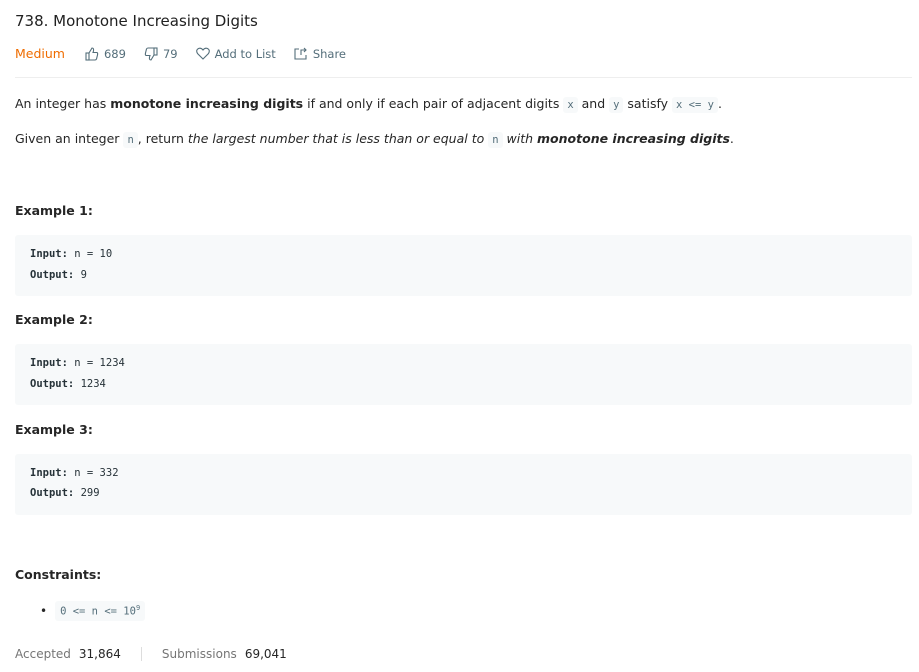 The width and height of the screenshot is (919, 672). Describe the element at coordinates (114, 53) in the screenshot. I see `like-count: 689` at that location.